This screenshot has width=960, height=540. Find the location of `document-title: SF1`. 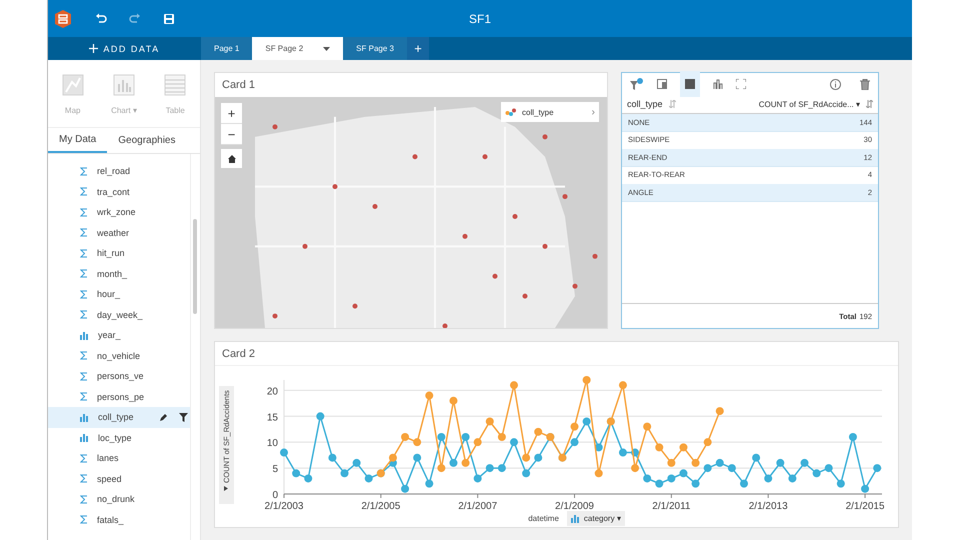

document-title: SF1 is located at coordinates (480, 19).